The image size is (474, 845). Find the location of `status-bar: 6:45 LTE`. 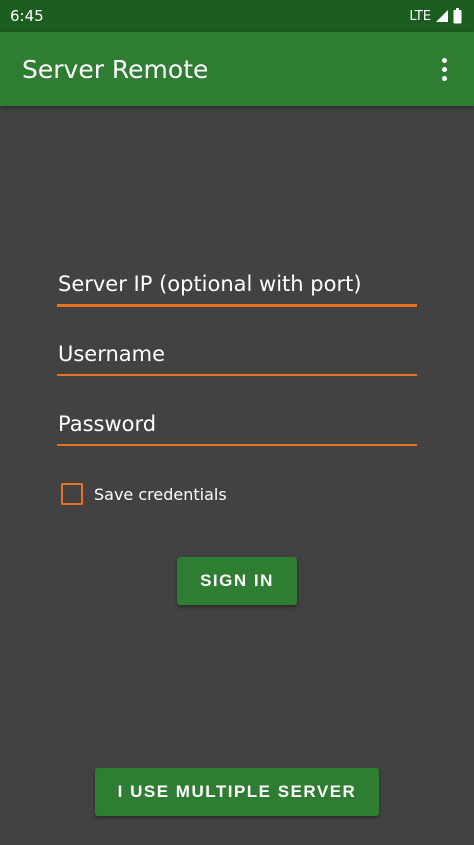

status-bar: 6:45 LTE is located at coordinates (237, 16).